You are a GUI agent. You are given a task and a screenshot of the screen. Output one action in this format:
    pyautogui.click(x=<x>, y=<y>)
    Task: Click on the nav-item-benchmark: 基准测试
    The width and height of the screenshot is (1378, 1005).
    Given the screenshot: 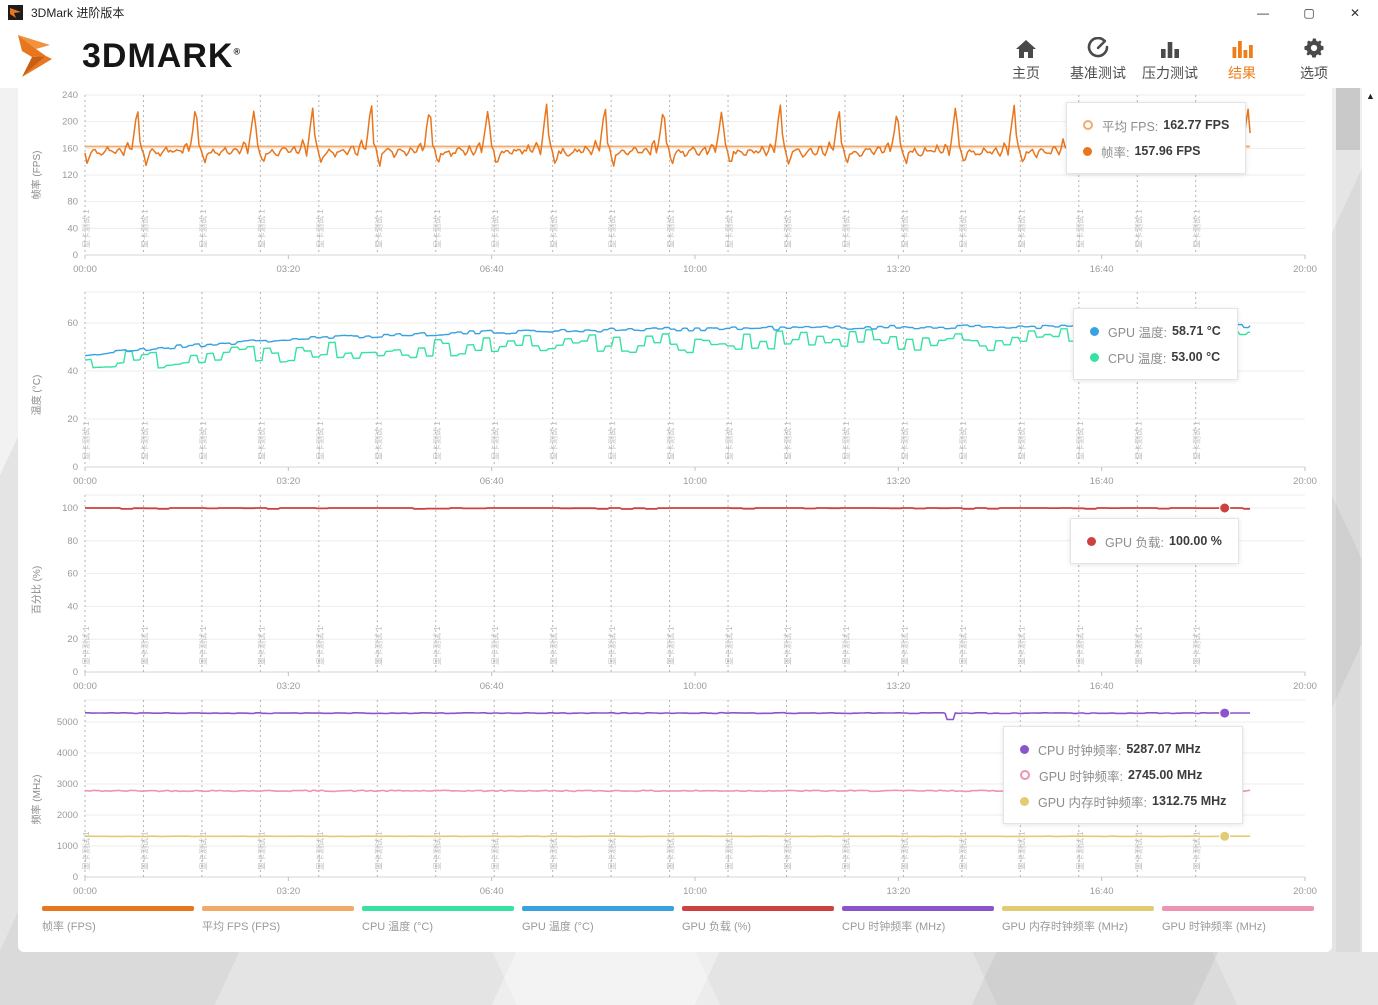 What is the action you would take?
    pyautogui.click(x=1098, y=57)
    